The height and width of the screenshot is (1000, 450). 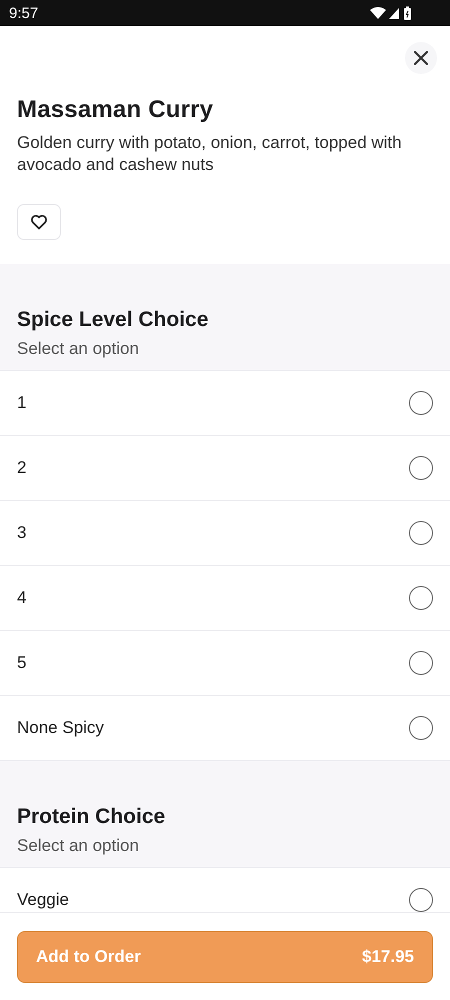 I want to click on price-label: $17.95, so click(x=388, y=957).